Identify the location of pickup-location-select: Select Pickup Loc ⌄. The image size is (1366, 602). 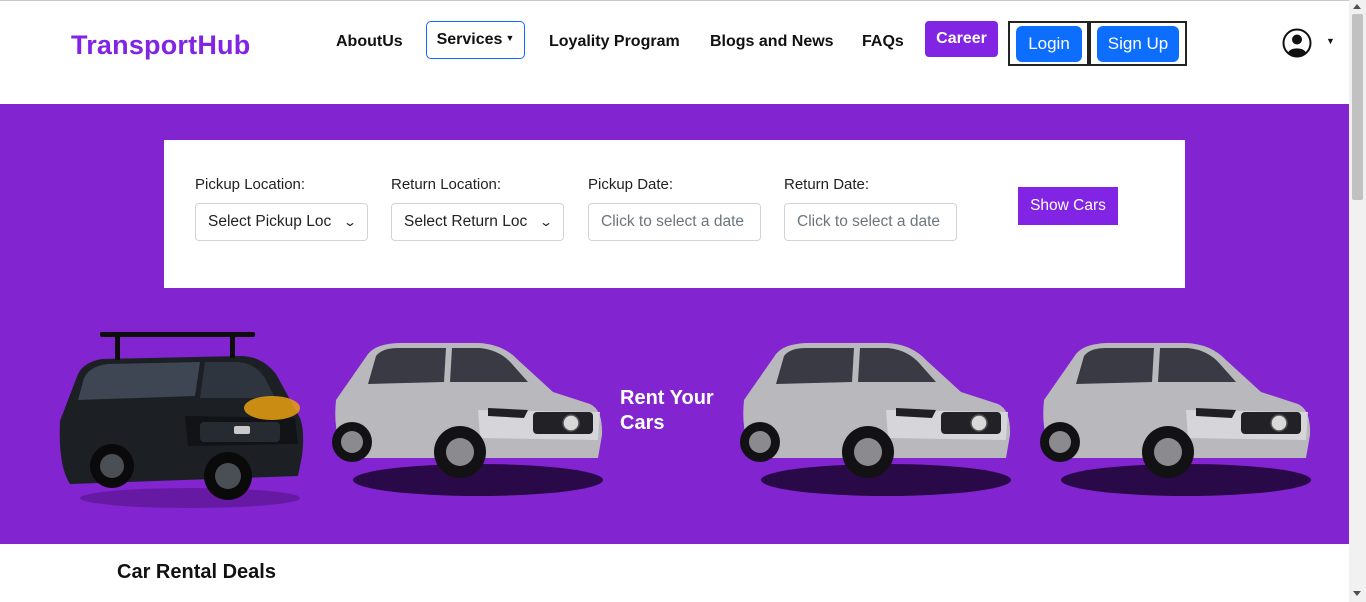
(281, 222).